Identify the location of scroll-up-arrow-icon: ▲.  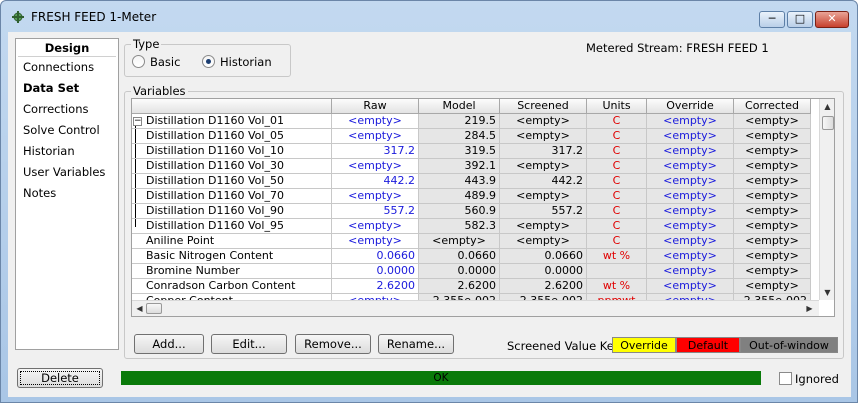
(827, 106).